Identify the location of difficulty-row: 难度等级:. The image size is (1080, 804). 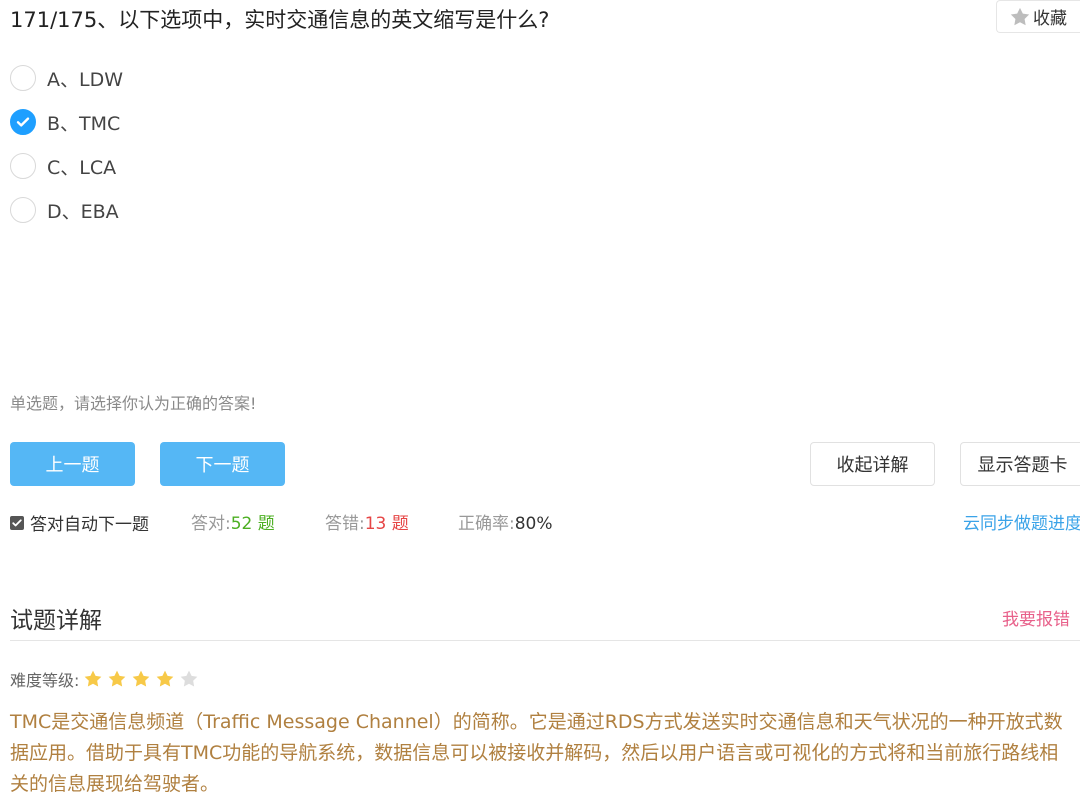
(106, 679).